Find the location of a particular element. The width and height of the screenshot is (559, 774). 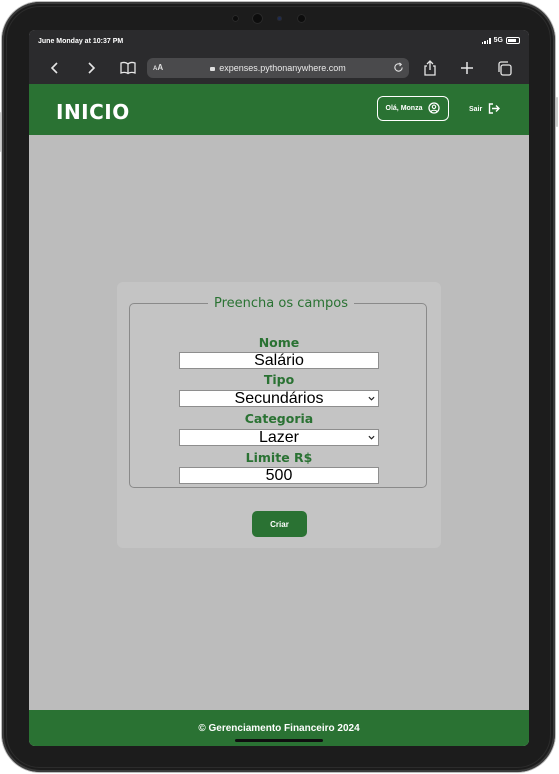

browser-toolbar: AA expenses.pythonanywhere.com is located at coordinates (279, 68).